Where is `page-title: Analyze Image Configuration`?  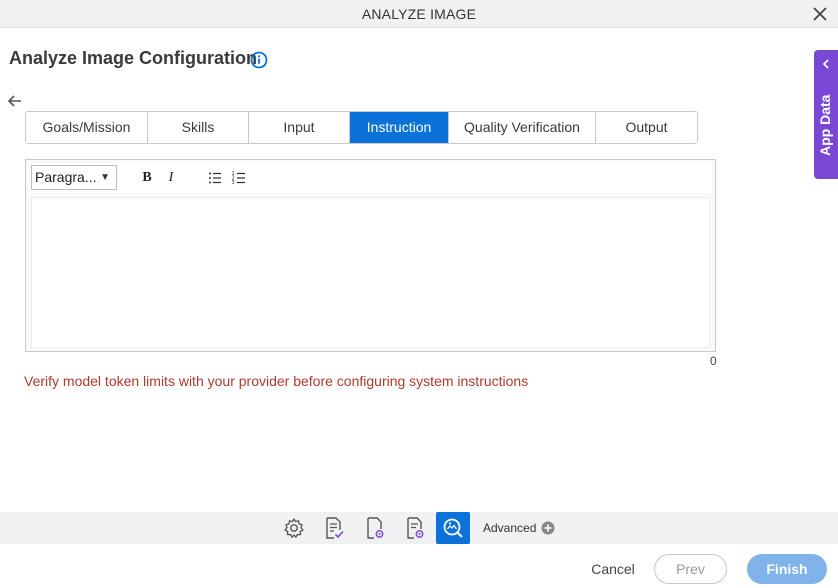 page-title: Analyze Image Configuration is located at coordinates (133, 58).